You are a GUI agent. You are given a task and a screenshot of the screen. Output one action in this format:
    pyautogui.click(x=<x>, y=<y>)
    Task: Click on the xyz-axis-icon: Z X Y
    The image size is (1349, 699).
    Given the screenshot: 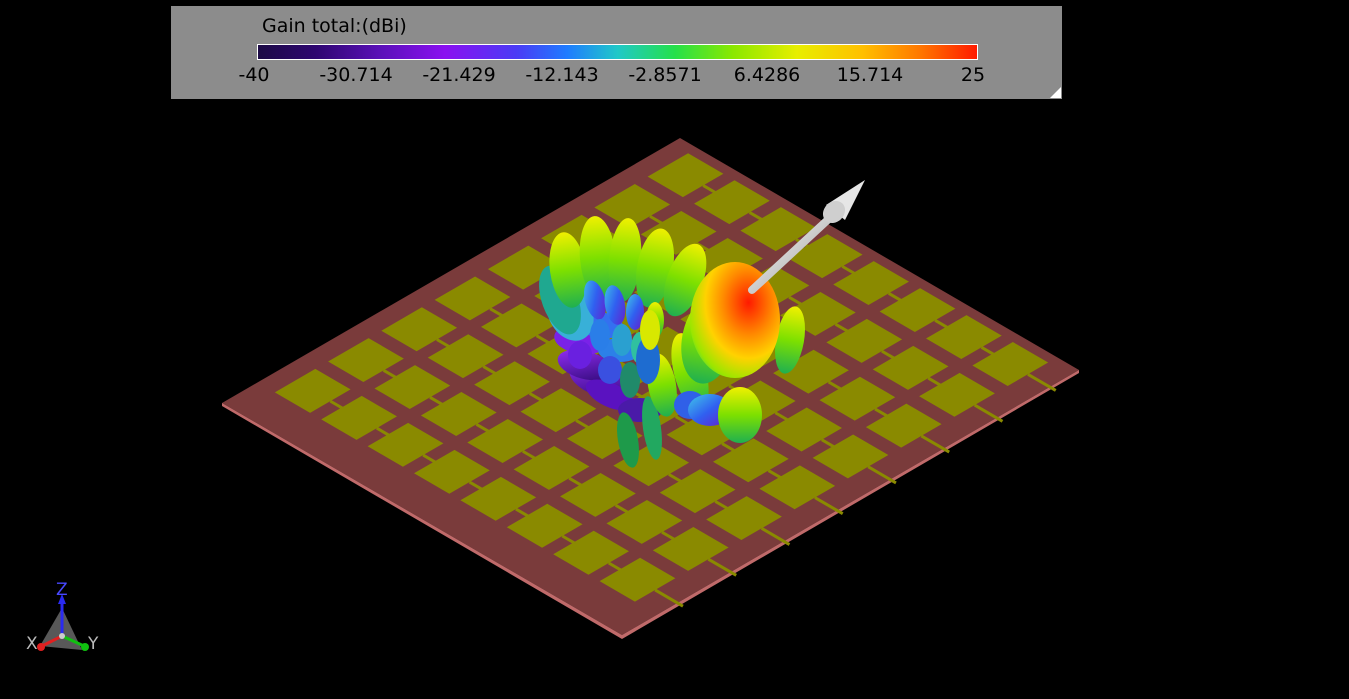 What is the action you would take?
    pyautogui.click(x=65, y=623)
    